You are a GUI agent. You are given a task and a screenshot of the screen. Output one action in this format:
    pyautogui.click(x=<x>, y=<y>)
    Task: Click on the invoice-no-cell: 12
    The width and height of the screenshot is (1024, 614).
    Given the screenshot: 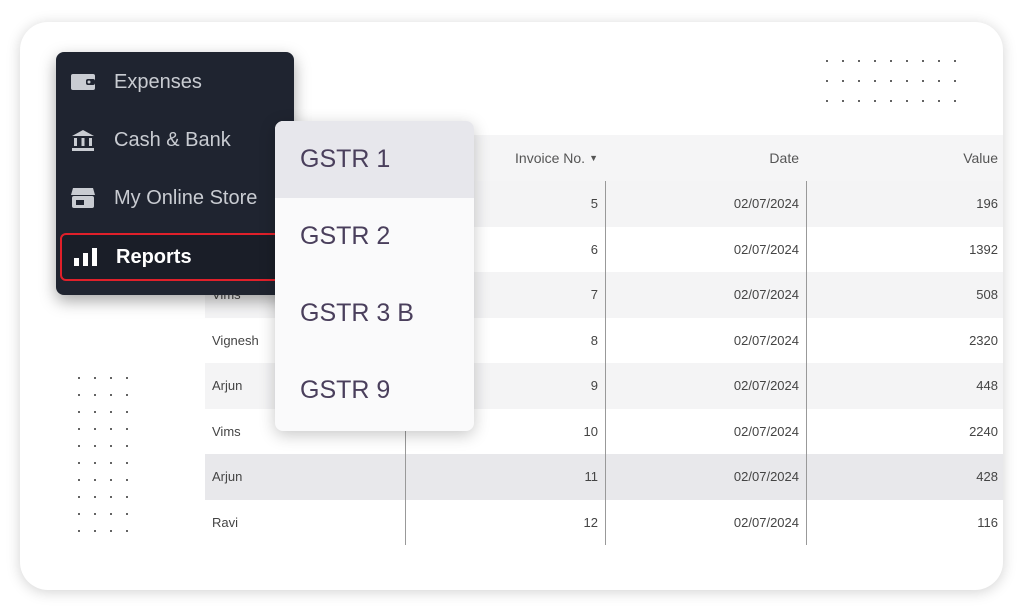 What is the action you would take?
    pyautogui.click(x=505, y=522)
    